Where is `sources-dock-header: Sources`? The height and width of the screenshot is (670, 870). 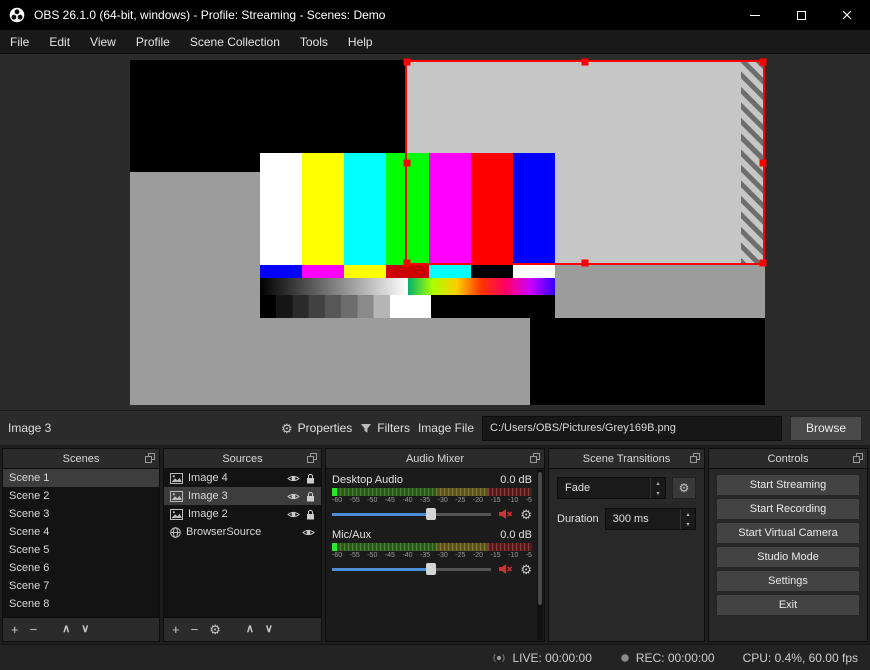
sources-dock-header: Sources is located at coordinates (242, 459).